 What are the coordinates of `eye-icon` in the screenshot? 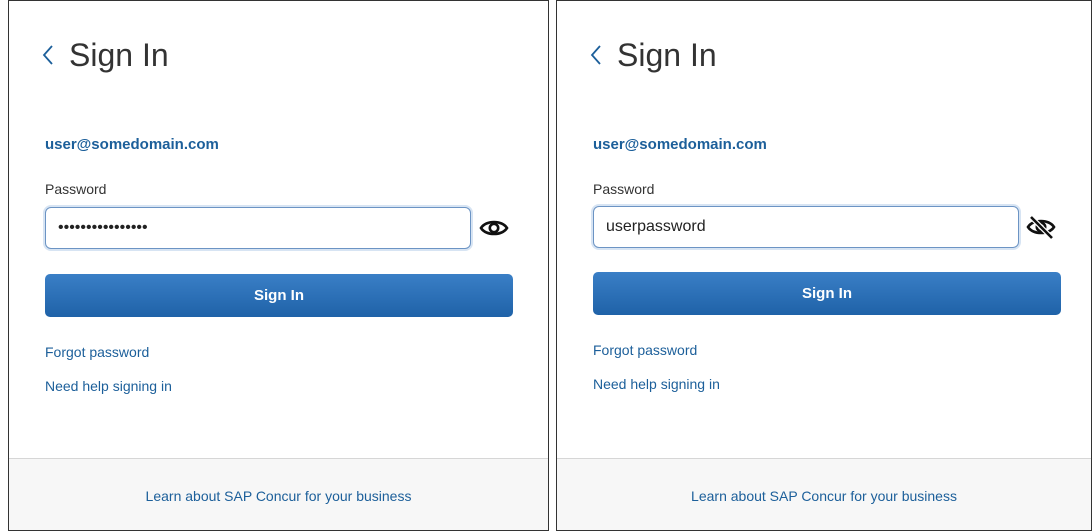 It's located at (494, 228).